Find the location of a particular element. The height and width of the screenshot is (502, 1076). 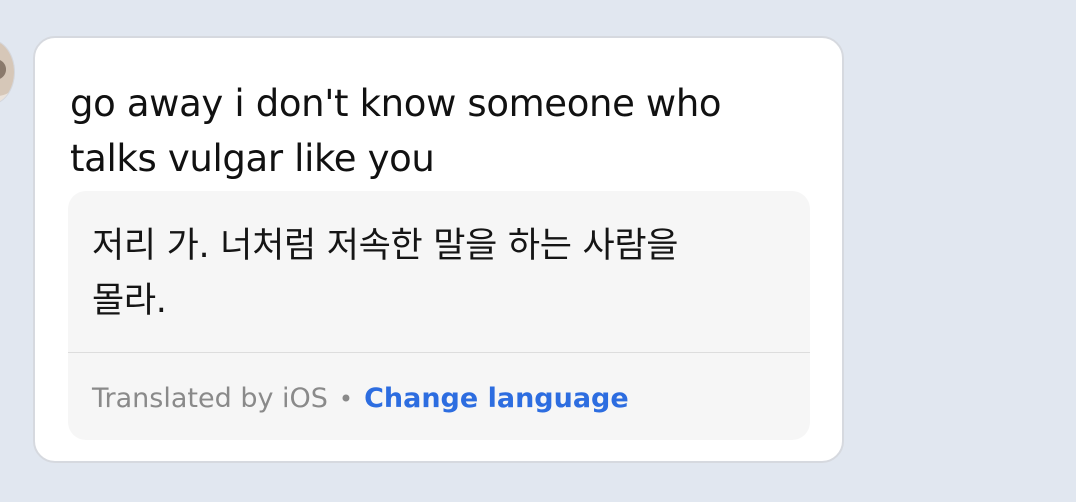

change-language-link: Change language is located at coordinates (496, 399).